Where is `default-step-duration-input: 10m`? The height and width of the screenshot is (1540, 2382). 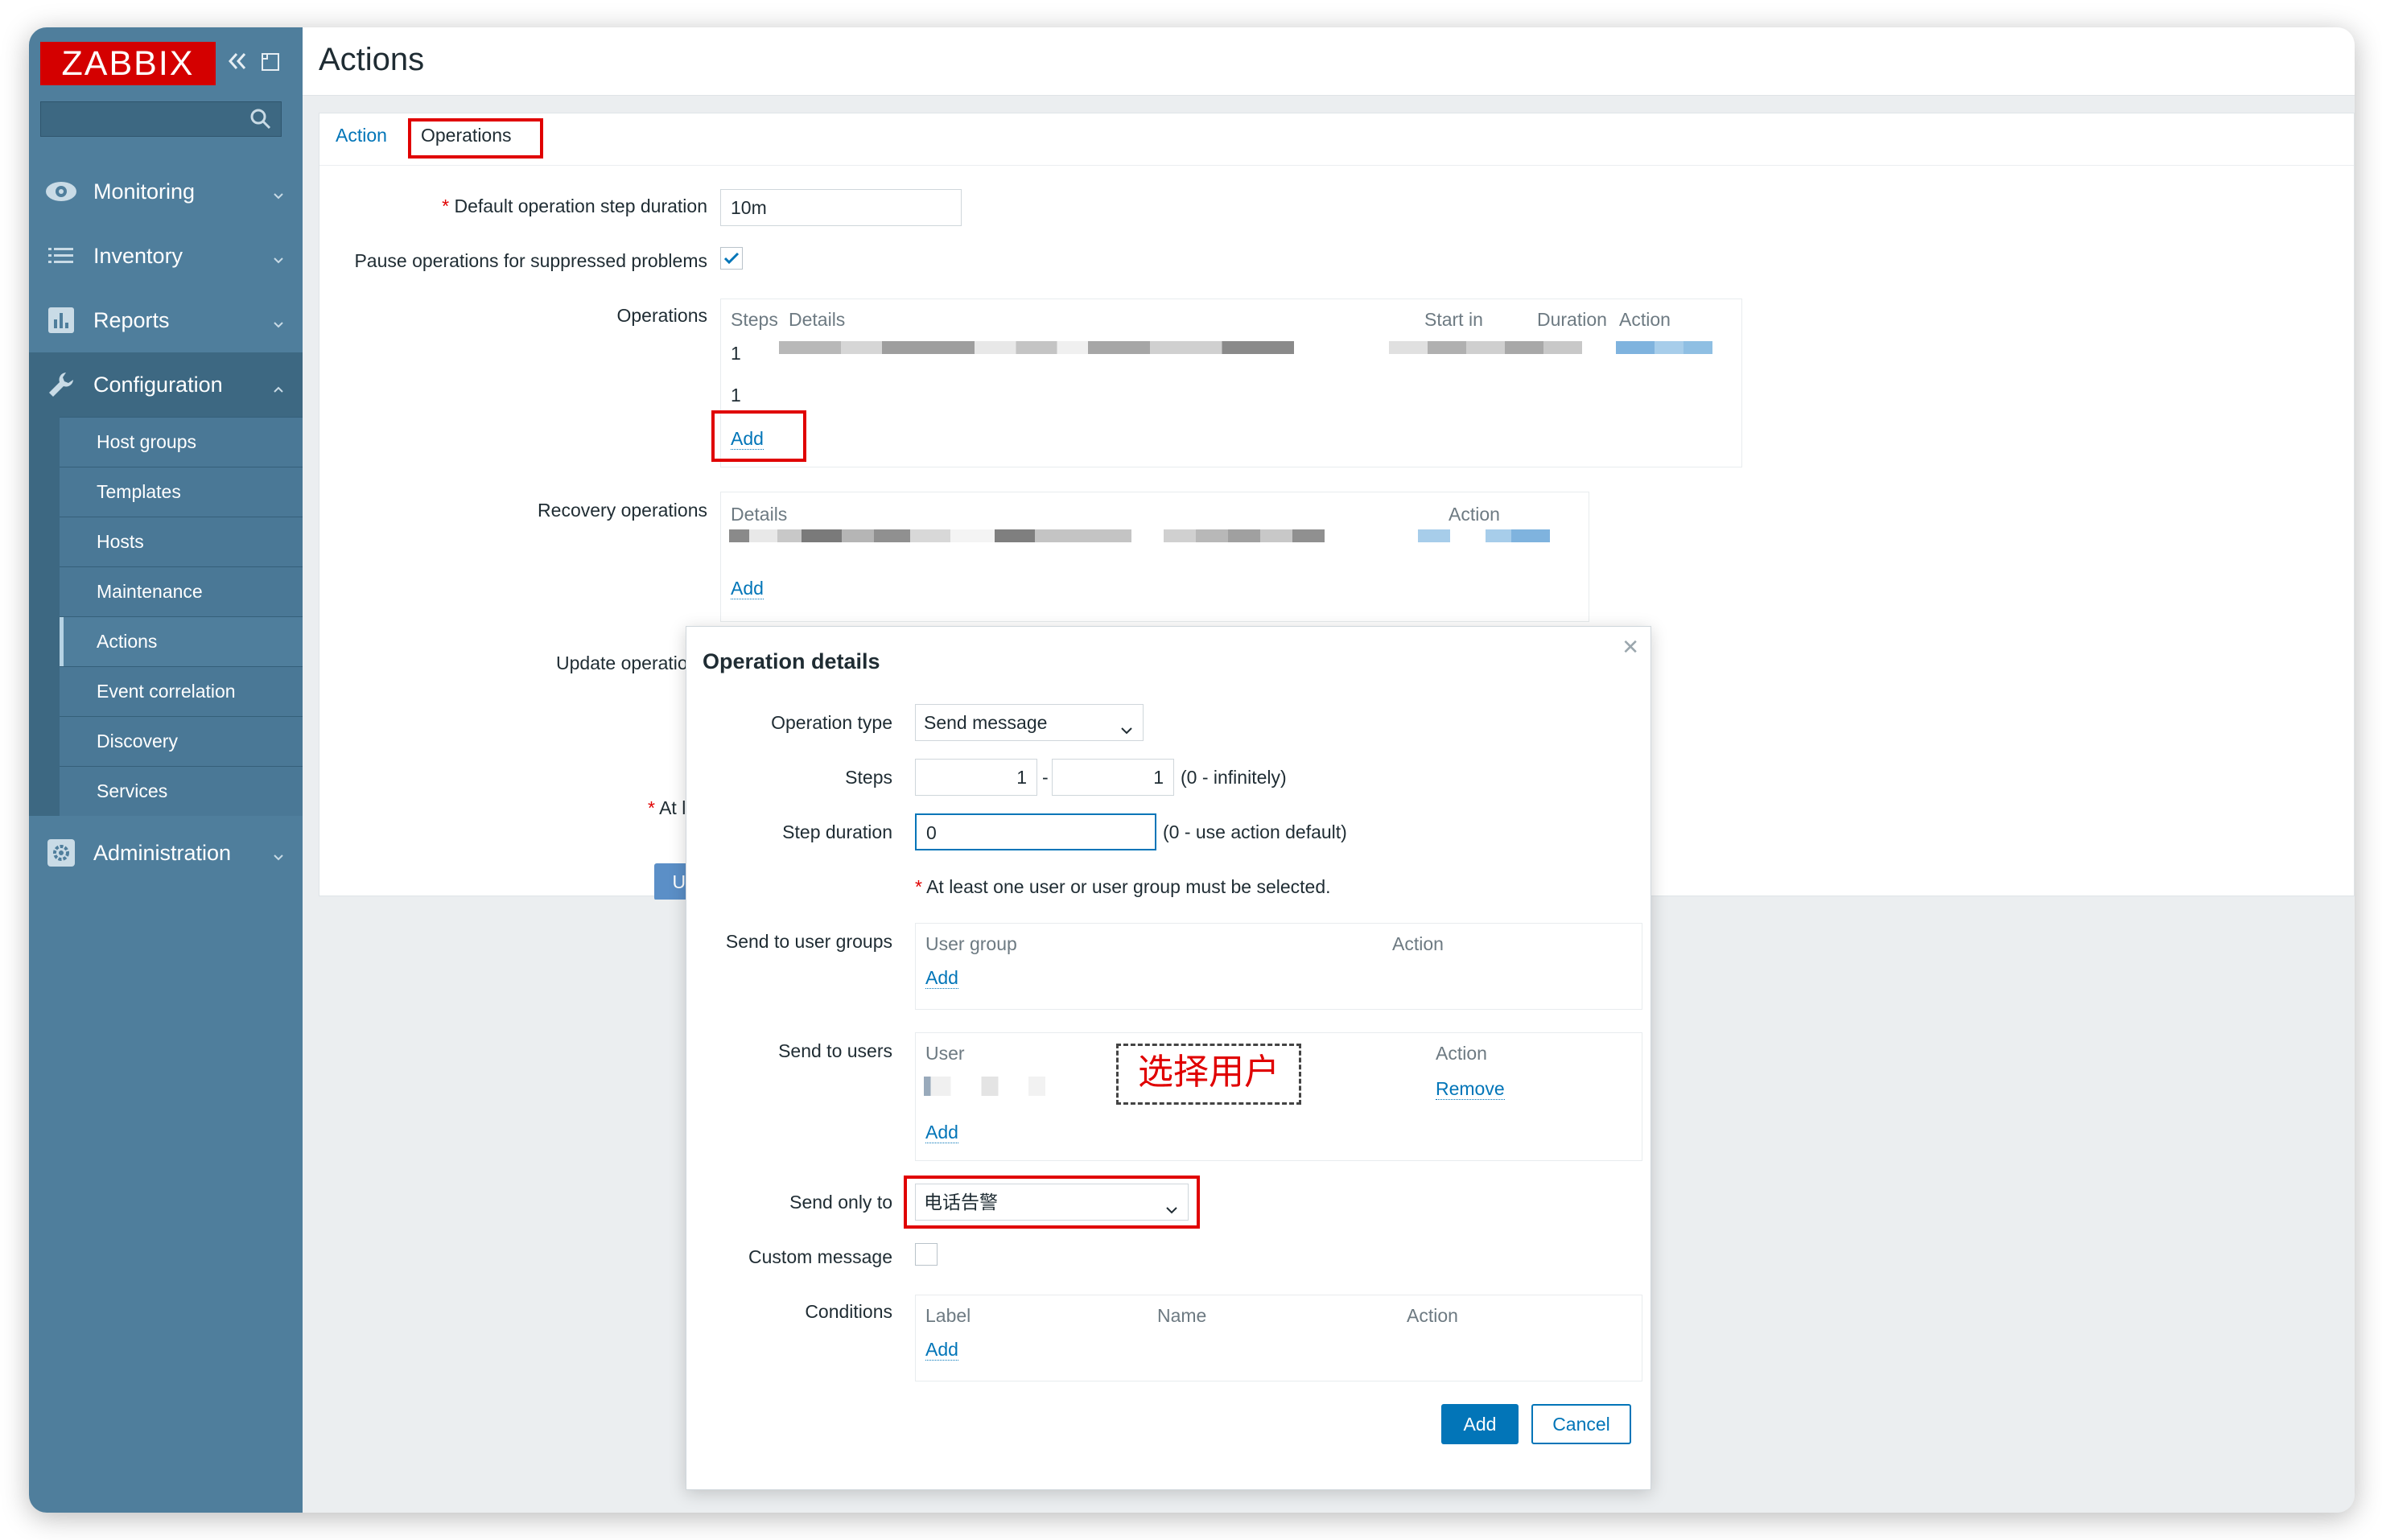 default-step-duration-input: 10m is located at coordinates (841, 208).